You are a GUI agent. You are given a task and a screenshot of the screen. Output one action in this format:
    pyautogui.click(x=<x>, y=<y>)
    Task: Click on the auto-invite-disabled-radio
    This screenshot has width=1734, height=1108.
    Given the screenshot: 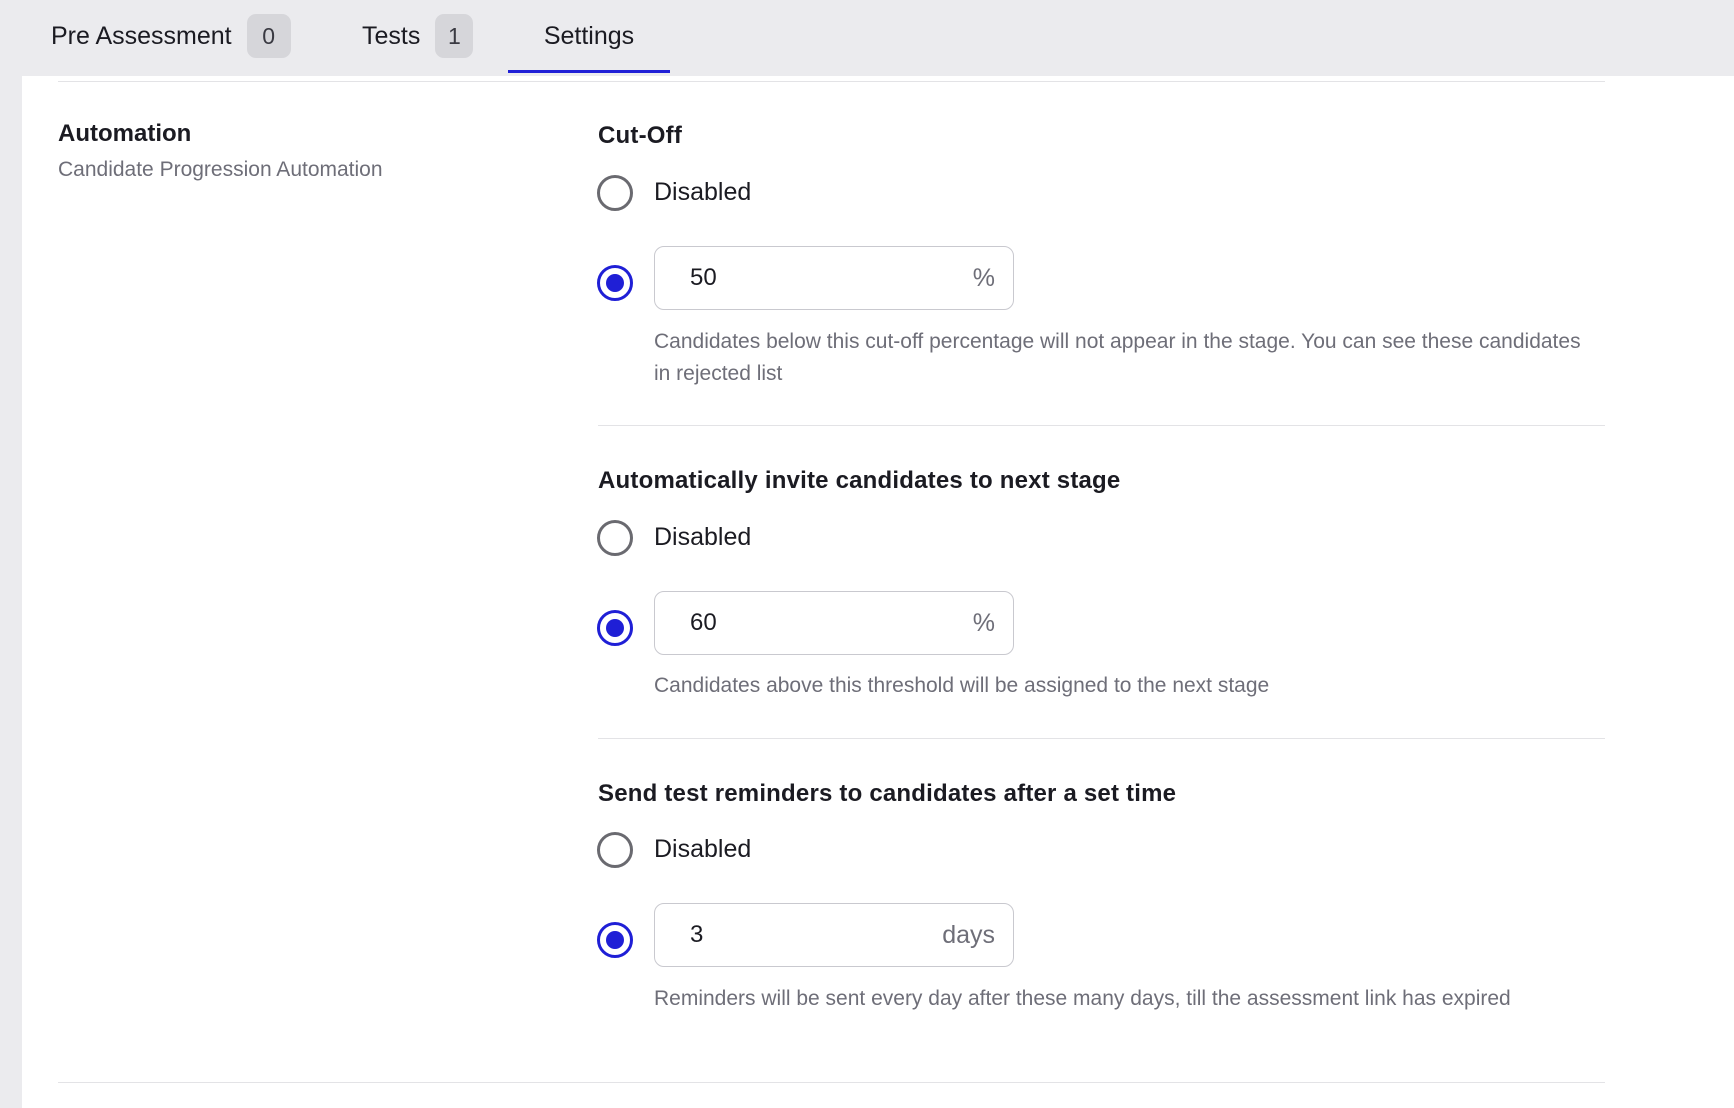 What is the action you would take?
    pyautogui.click(x=615, y=538)
    